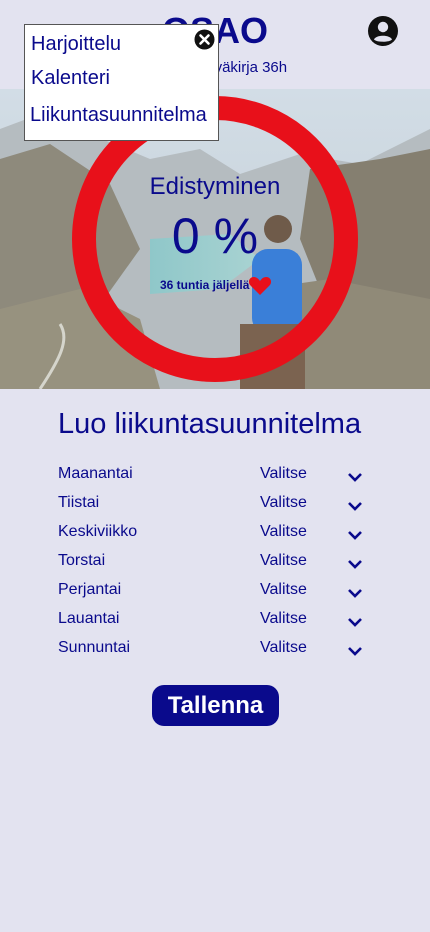 The height and width of the screenshot is (932, 430). What do you see at coordinates (218, 477) in the screenshot?
I see `day-row-maanantai: Maanantai Valitse` at bounding box center [218, 477].